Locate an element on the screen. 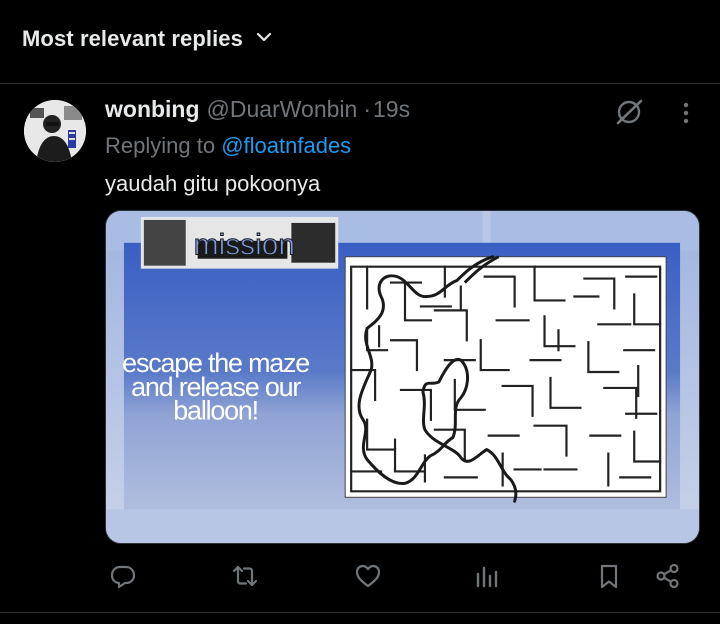 The height and width of the screenshot is (624, 720). sort-dropdown-button: Most relevant replies is located at coordinates (147, 39).